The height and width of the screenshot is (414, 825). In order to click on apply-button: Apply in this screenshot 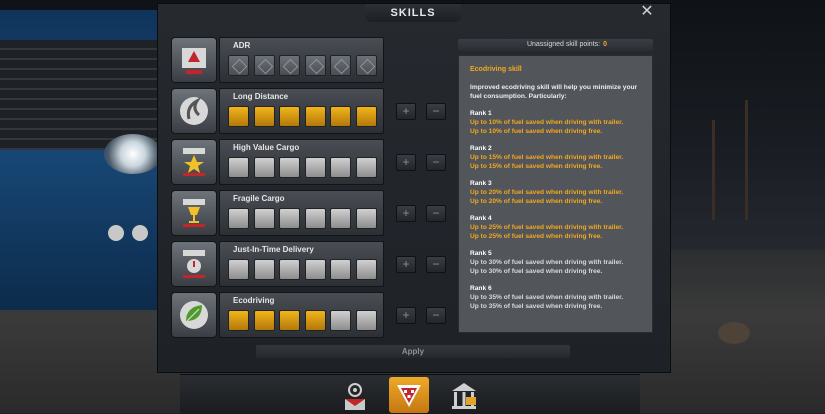, I will do `click(413, 351)`.